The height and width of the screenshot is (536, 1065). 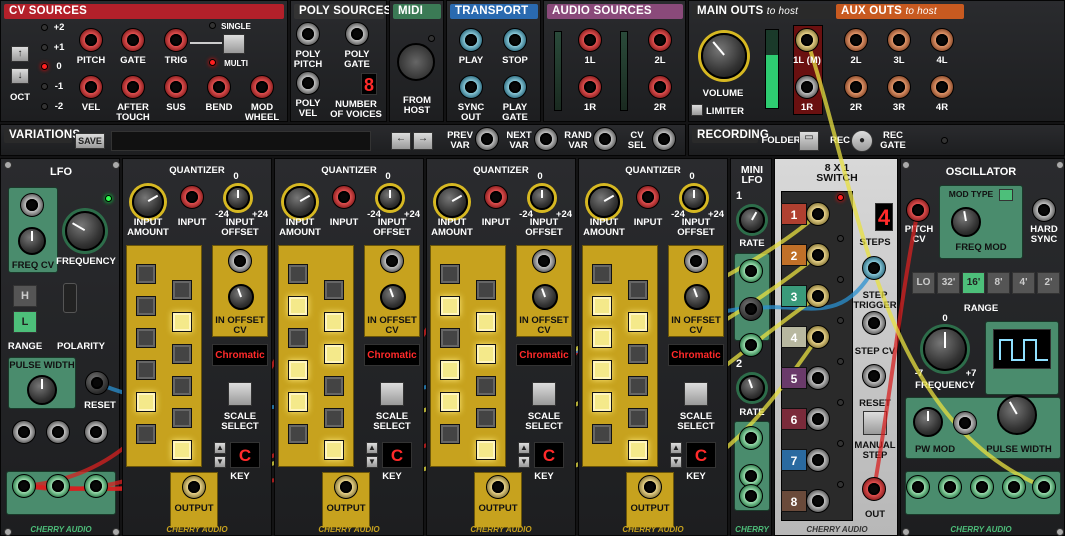 What do you see at coordinates (1023, 283) in the screenshot?
I see `osc-range-4-button: 4'` at bounding box center [1023, 283].